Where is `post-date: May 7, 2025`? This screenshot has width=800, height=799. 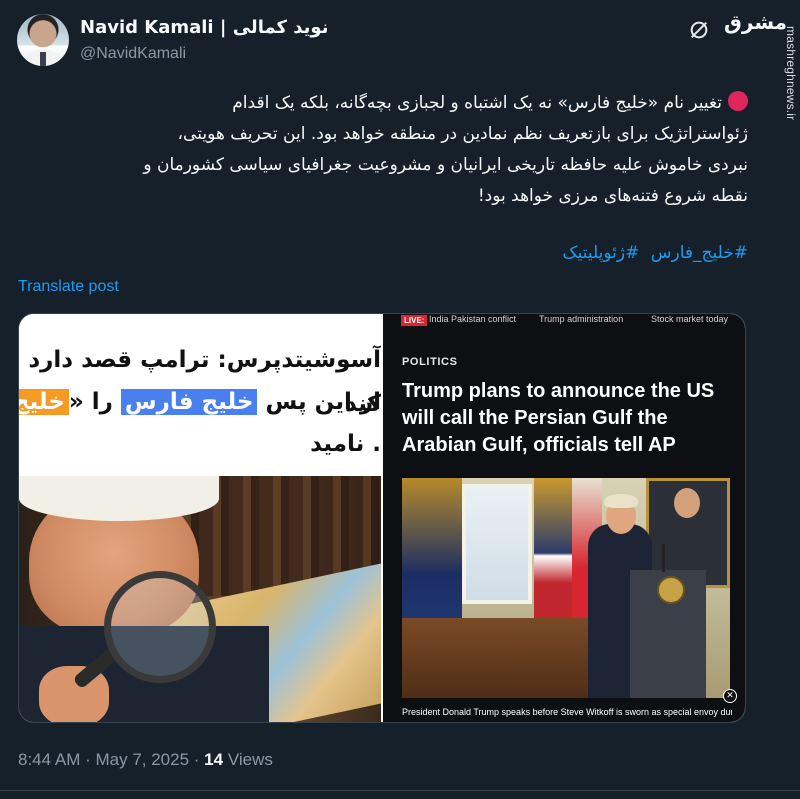
post-date: May 7, 2025 is located at coordinates (142, 759).